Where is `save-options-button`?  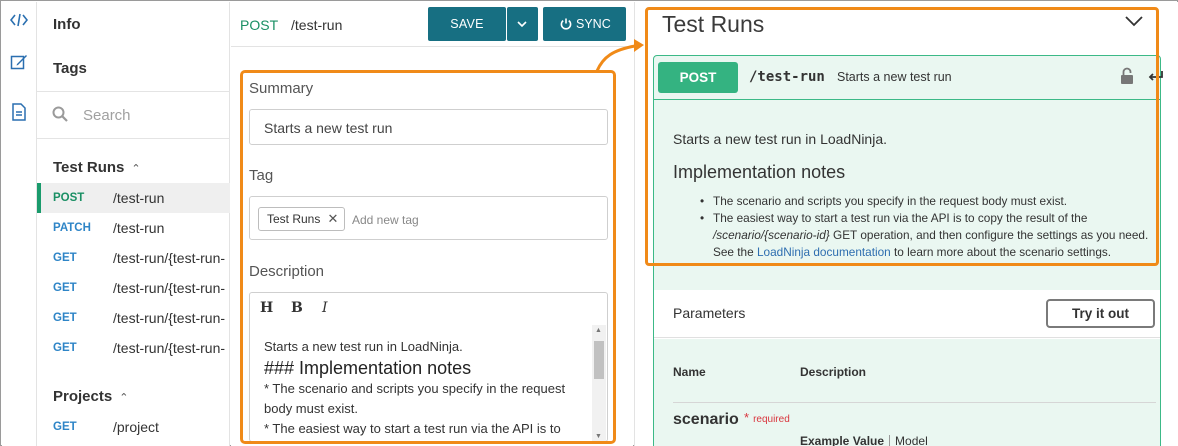
save-options-button is located at coordinates (522, 24).